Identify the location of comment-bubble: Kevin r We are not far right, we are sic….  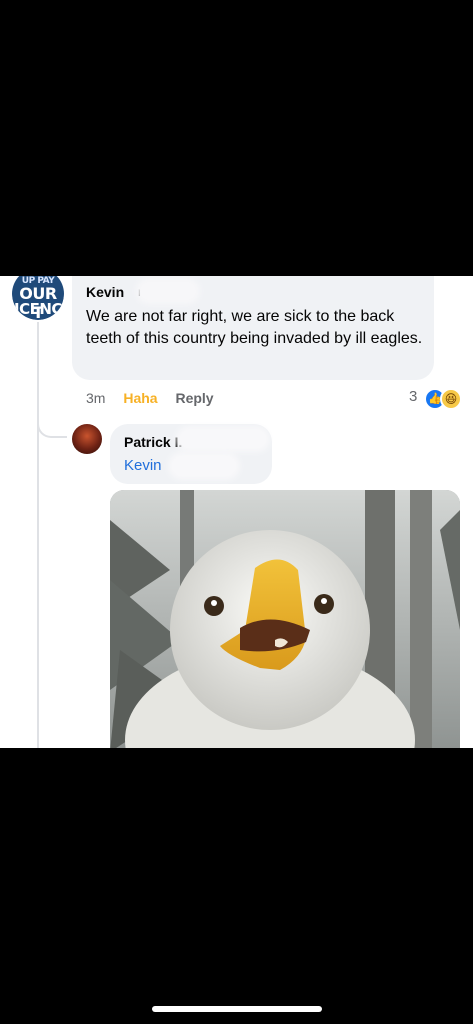
(253, 328).